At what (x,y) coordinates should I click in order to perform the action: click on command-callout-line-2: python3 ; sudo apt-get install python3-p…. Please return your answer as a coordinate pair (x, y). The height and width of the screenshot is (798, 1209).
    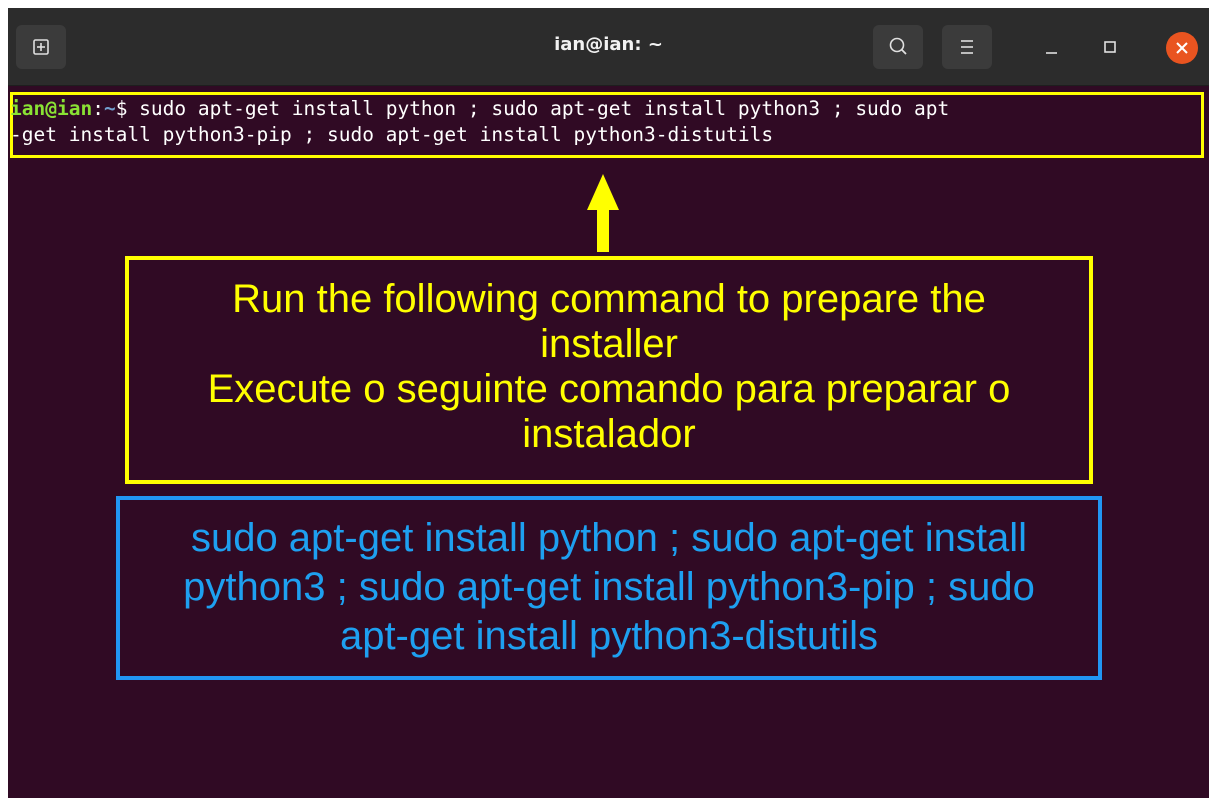
    Looking at the image, I should click on (609, 587).